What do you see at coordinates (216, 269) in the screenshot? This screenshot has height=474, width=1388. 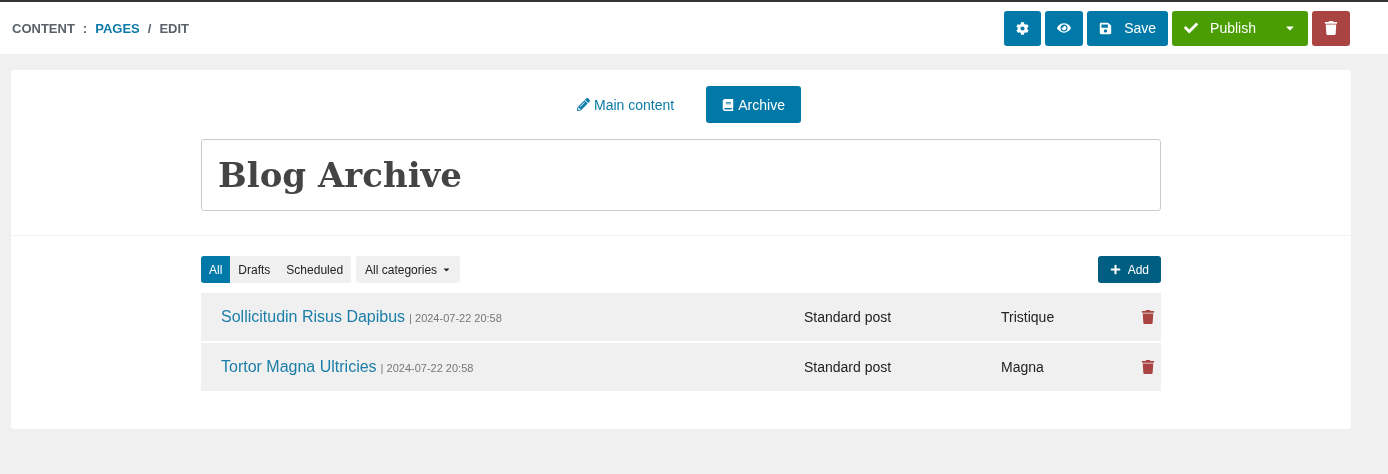 I see `filter-tab: All` at bounding box center [216, 269].